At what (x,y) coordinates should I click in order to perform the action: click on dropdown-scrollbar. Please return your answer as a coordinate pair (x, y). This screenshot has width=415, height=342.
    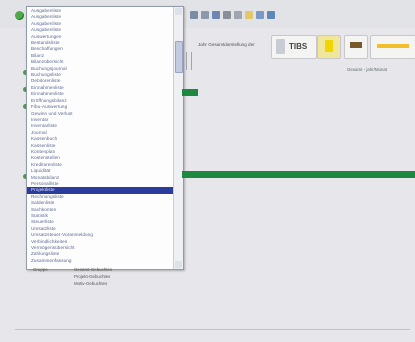
    Looking at the image, I should click on (178, 138).